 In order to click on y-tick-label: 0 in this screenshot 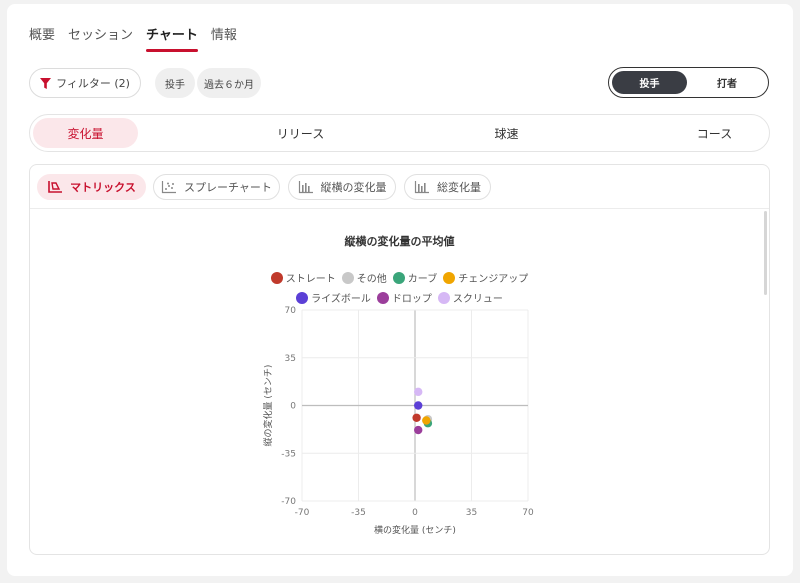, I will do `click(293, 407)`.